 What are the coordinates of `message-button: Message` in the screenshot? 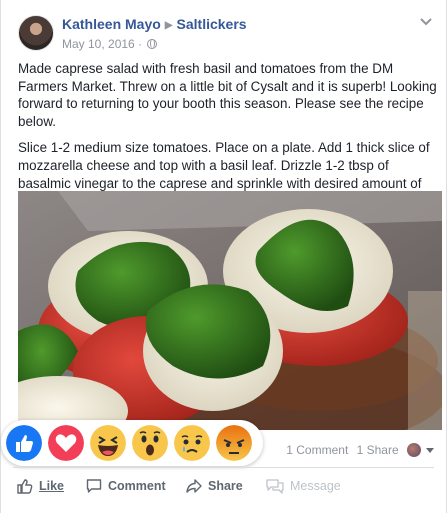 It's located at (303, 486).